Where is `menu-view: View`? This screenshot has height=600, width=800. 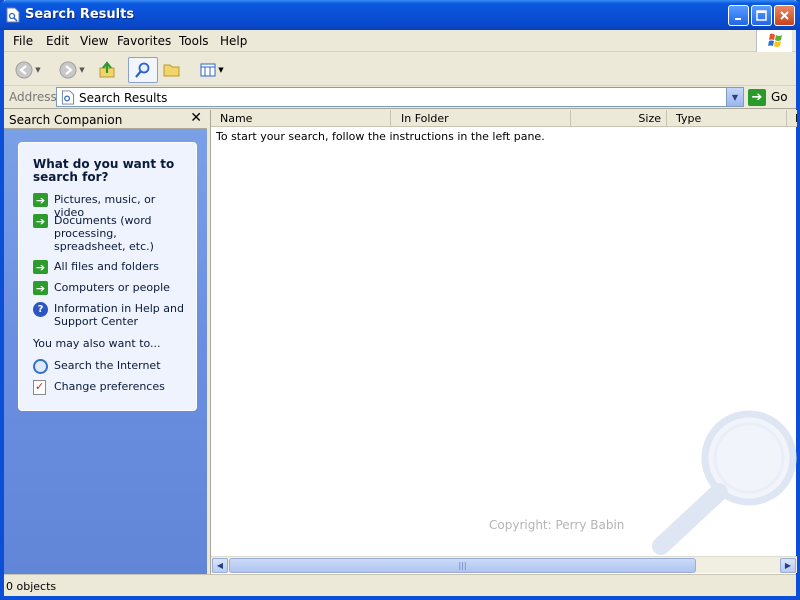
menu-view: View is located at coordinates (94, 41).